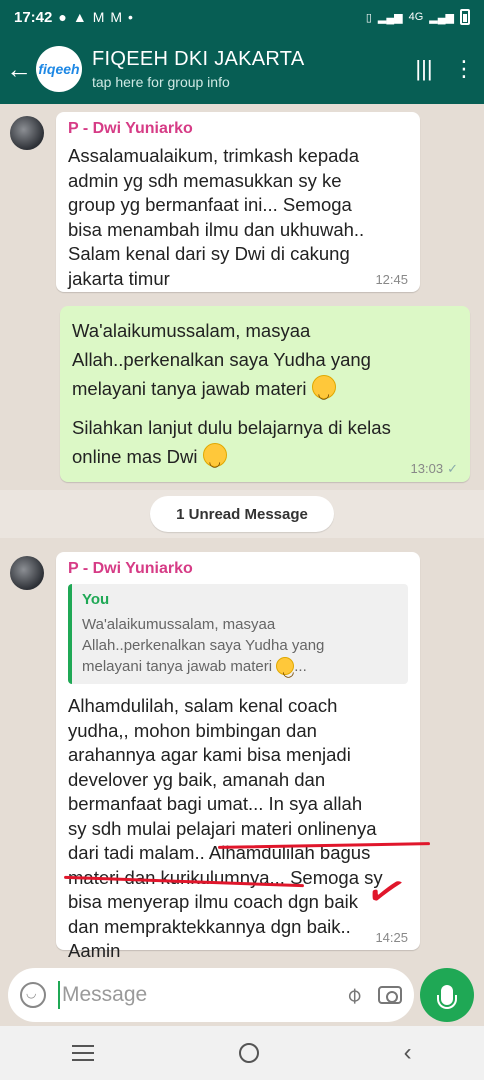  I want to click on message-time: 13:03 ✓, so click(434, 468).